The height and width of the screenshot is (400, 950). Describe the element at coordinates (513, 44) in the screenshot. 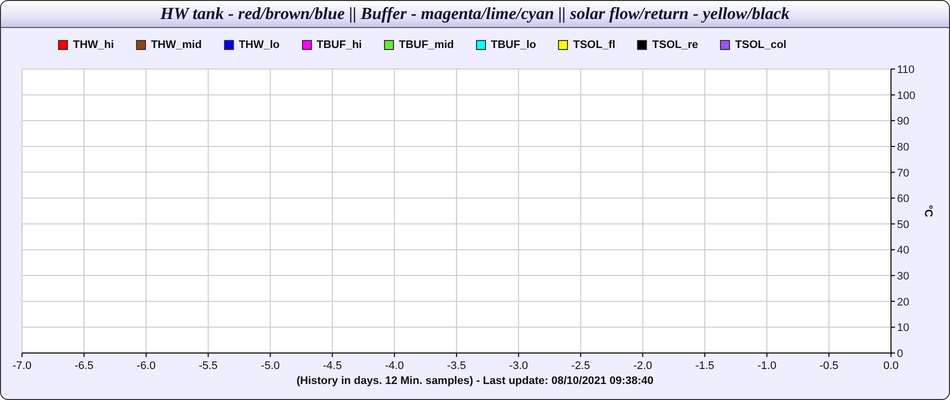

I see `legend-label: TBUF_lo` at that location.